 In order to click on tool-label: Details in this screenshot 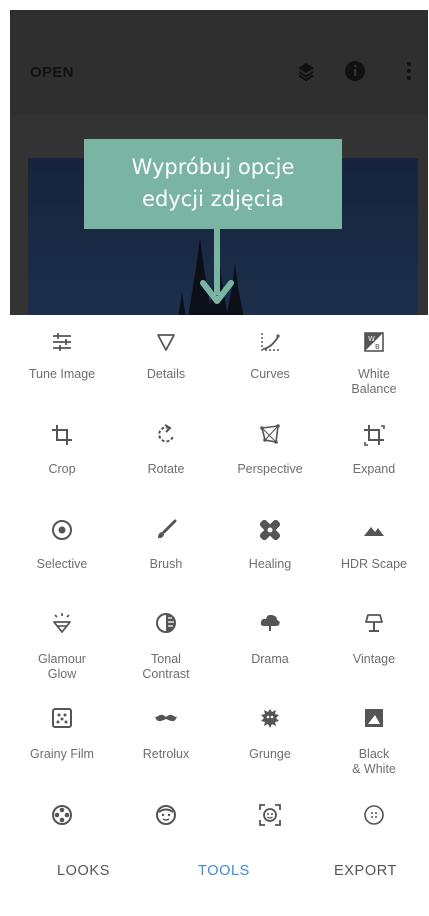, I will do `click(166, 374)`.